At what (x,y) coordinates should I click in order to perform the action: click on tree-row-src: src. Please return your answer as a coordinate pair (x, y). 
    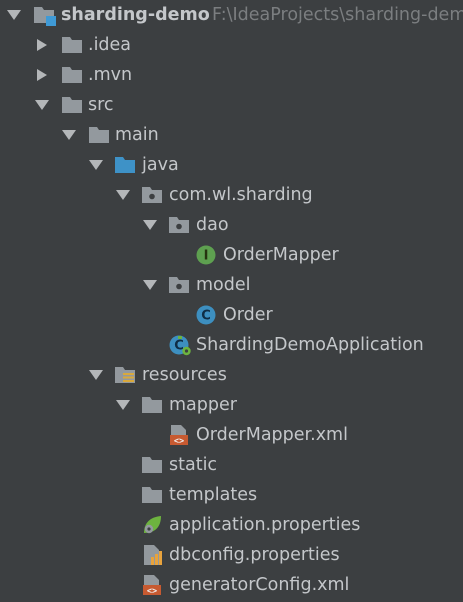
    Looking at the image, I should click on (231, 105).